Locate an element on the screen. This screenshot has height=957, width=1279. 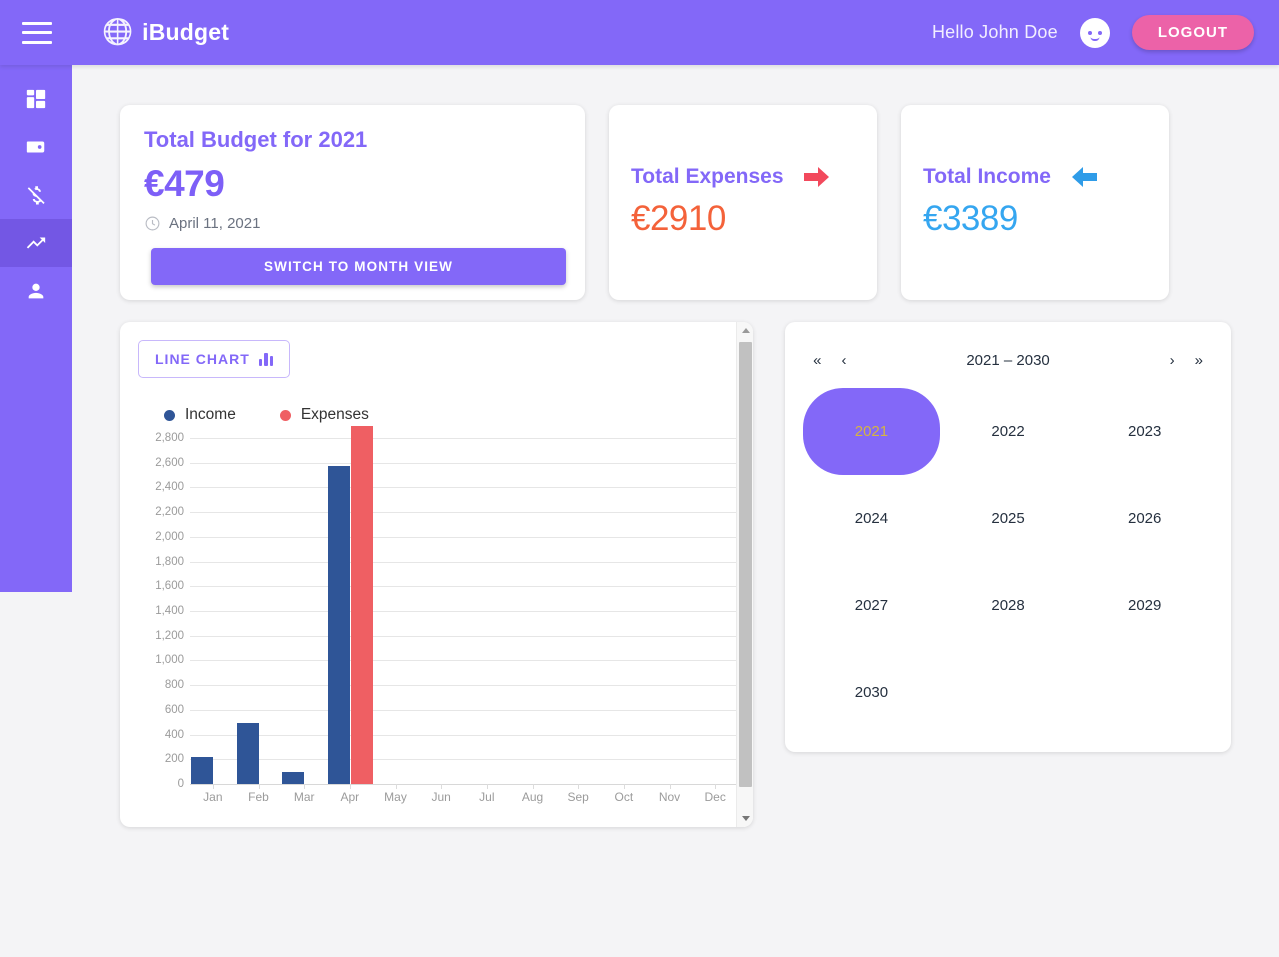
globe-search-icon: 🌐 is located at coordinates (118, 32).